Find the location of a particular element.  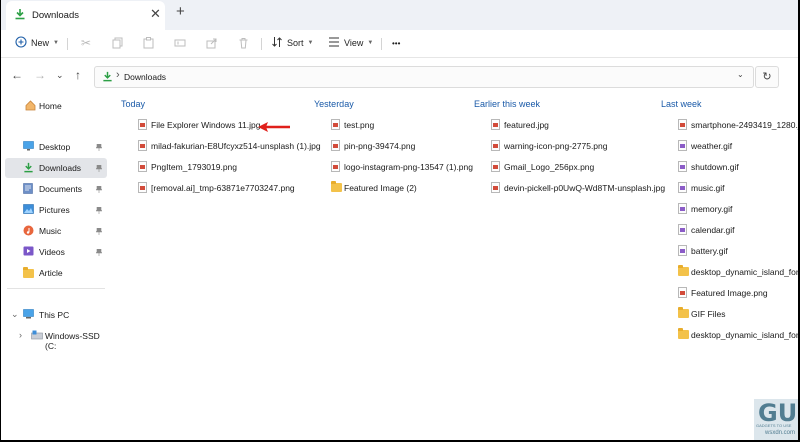

refresh-button: ↻ is located at coordinates (767, 77).